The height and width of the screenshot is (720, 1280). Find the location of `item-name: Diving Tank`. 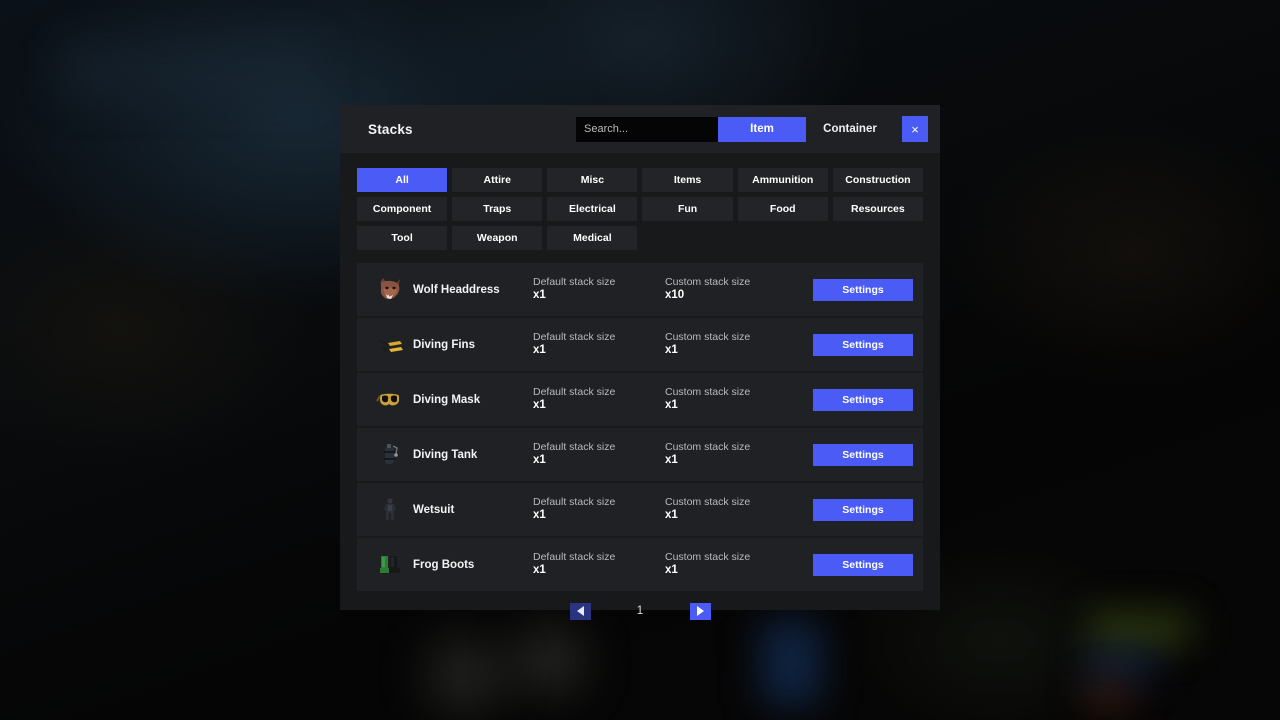

item-name: Diving Tank is located at coordinates (445, 454).